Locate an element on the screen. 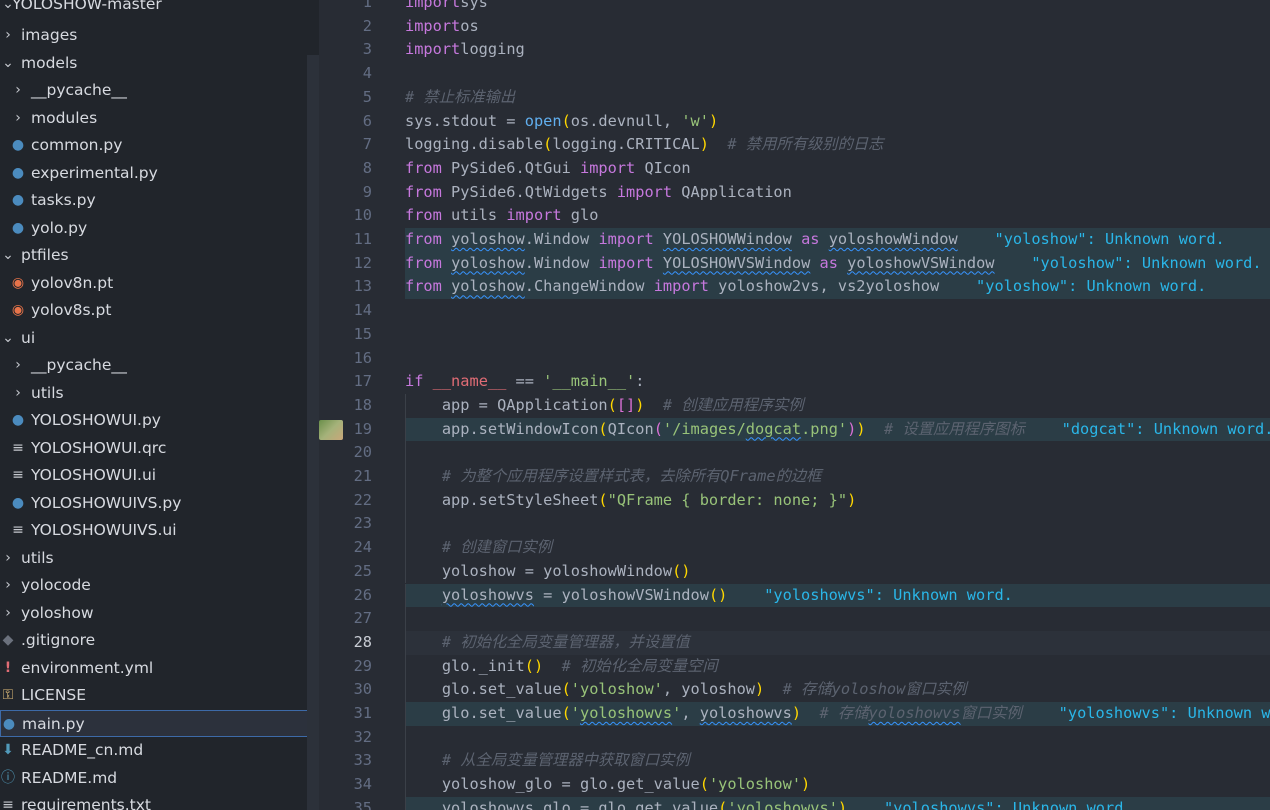 Image resolution: width=1270 pixels, height=810 pixels. code-line: 25 yoloshow = yoloshowWindow() is located at coordinates (794, 571).